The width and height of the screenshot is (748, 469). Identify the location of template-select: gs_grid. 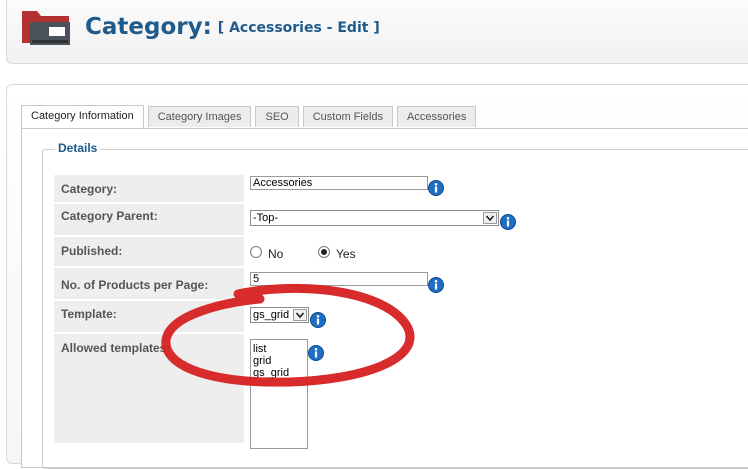
(279, 315).